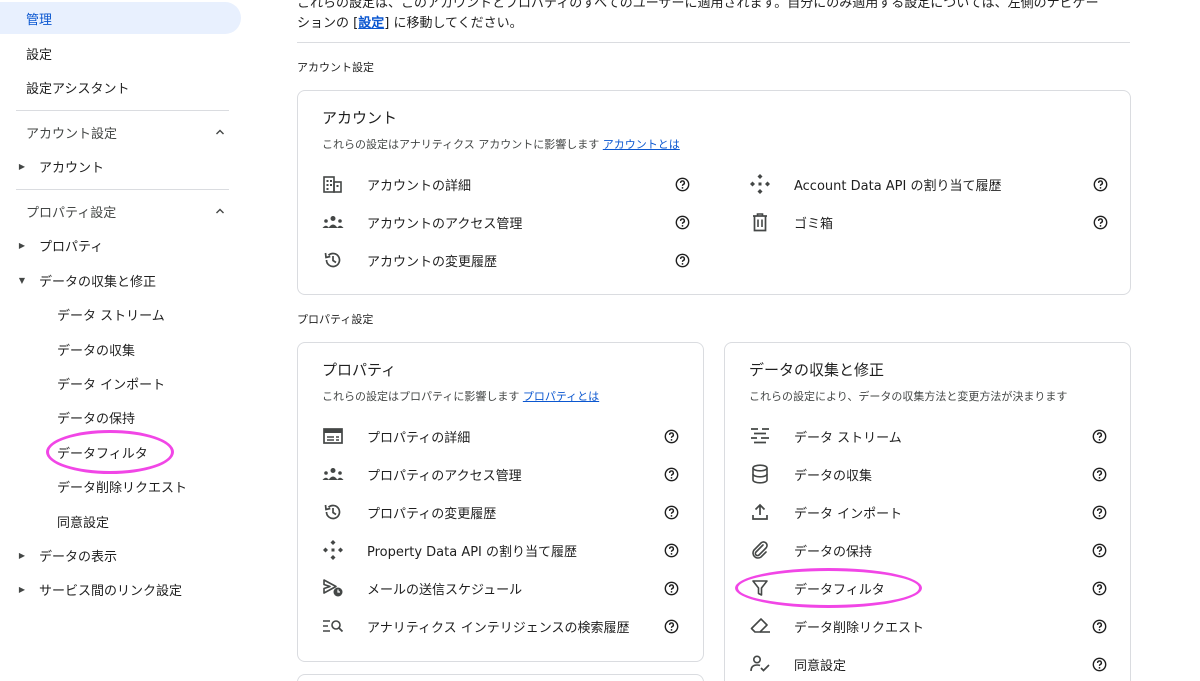 The width and height of the screenshot is (1200, 681). Describe the element at coordinates (359, 370) in the screenshot. I see `card-title: プロパティ` at that location.